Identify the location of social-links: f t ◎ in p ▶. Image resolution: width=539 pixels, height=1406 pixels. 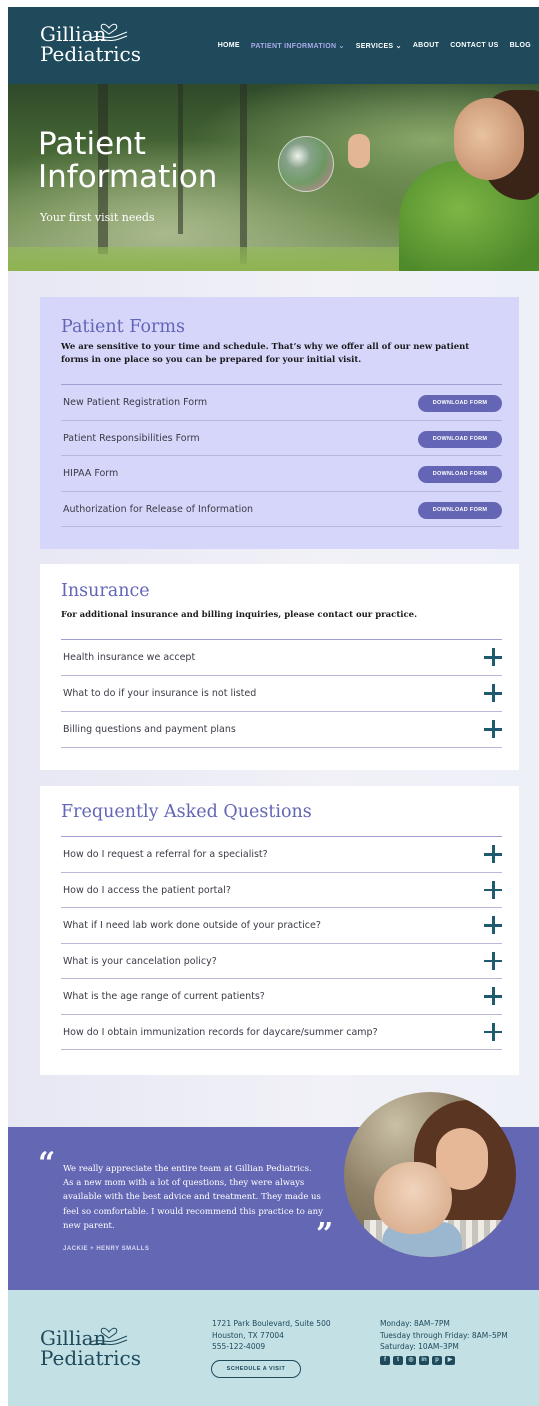
(417, 1360).